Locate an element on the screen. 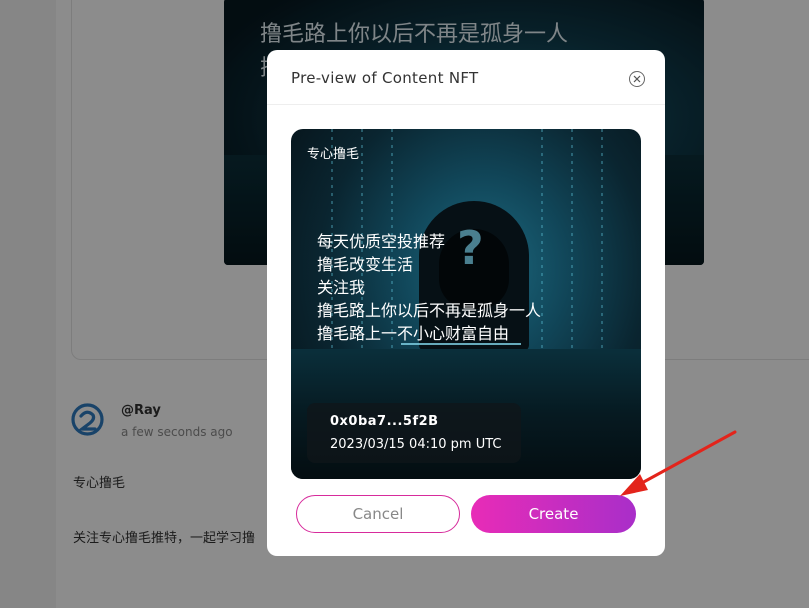 The width and height of the screenshot is (809, 608). nft-timestamp: 2023/03/15 04:10 pm UTC is located at coordinates (416, 444).